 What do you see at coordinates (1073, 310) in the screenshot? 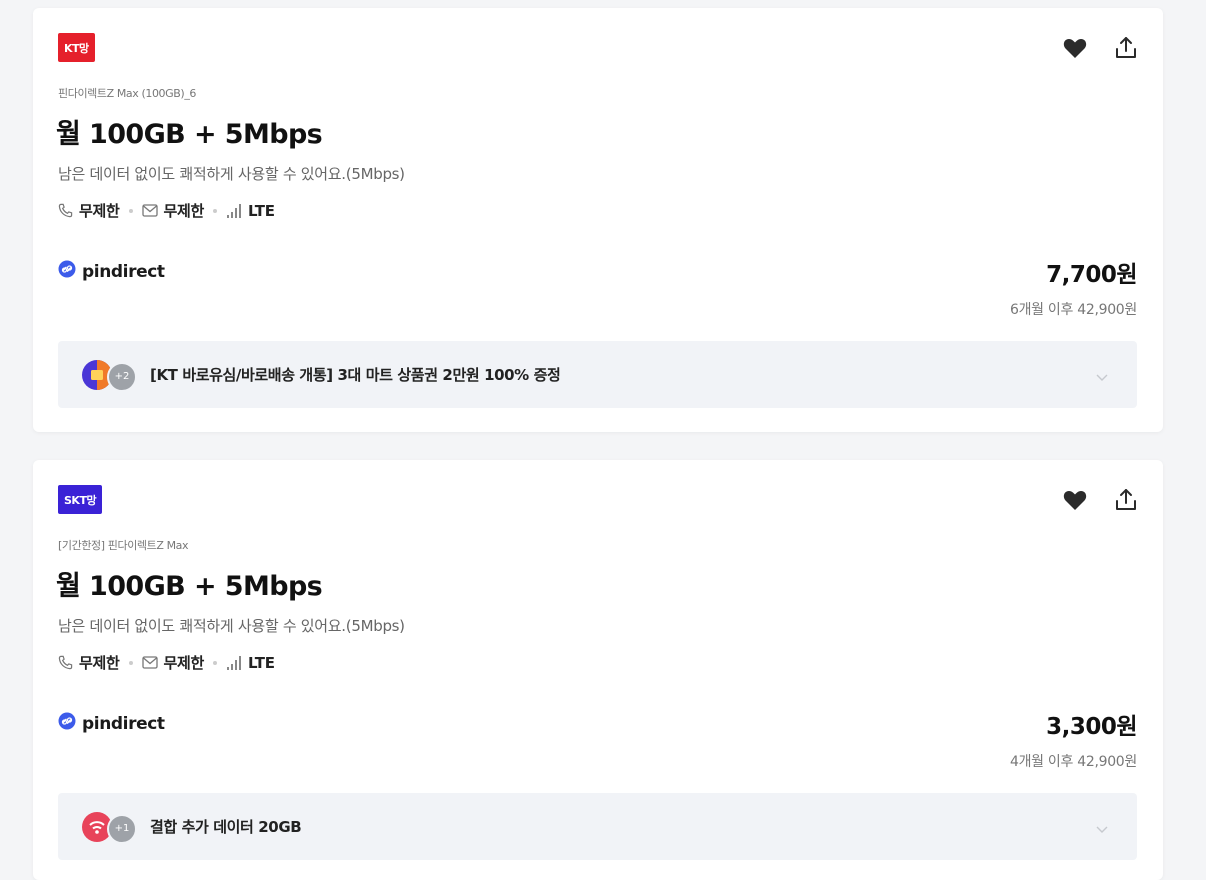
I see `price-after: 6개월 이후 42,900원` at bounding box center [1073, 310].